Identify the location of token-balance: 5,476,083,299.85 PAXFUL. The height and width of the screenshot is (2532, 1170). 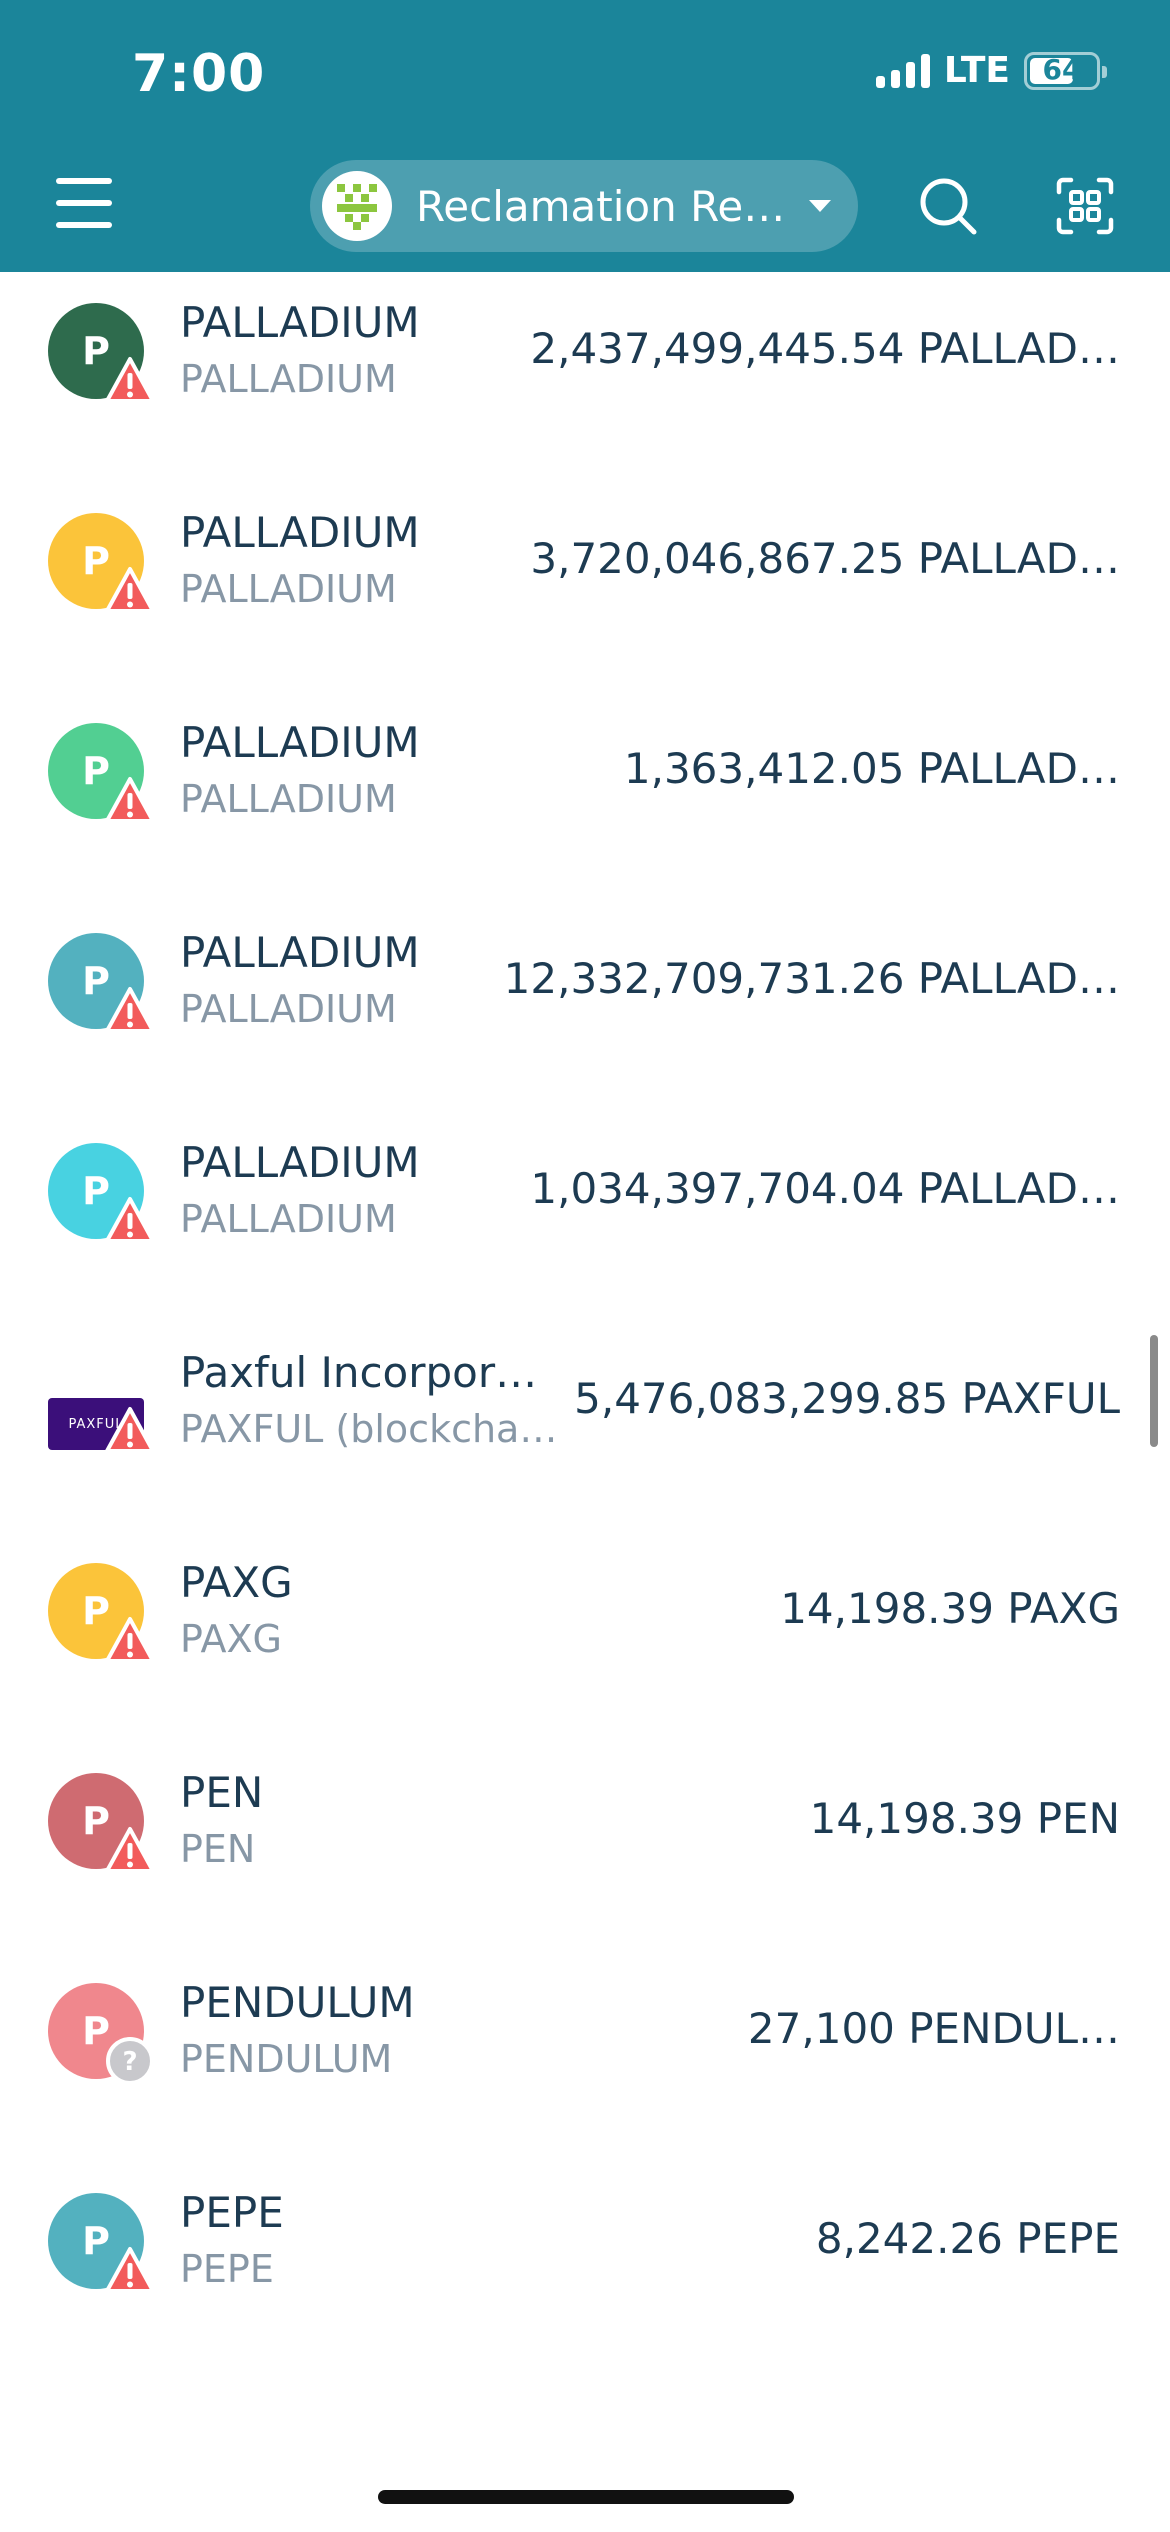
(847, 1398).